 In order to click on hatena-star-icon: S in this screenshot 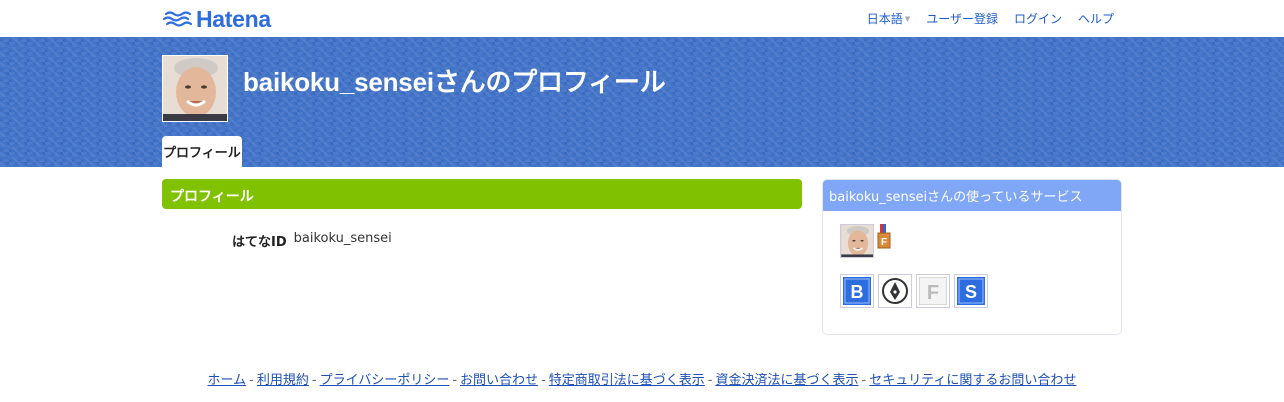, I will do `click(971, 291)`.